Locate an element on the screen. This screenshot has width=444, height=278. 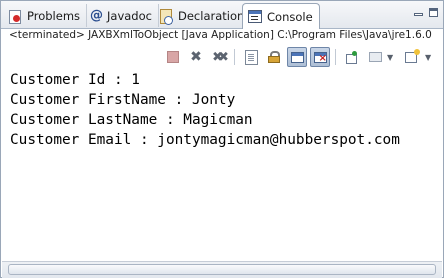
remove-launch-button: ✖ is located at coordinates (196, 57).